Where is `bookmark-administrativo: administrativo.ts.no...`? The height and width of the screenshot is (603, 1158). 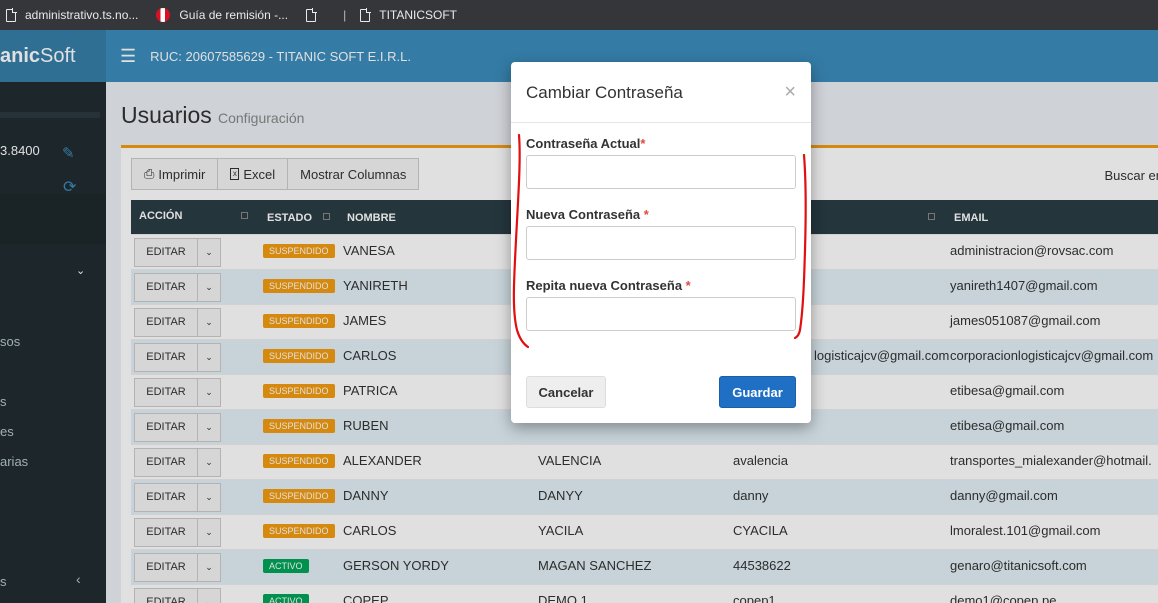 bookmark-administrativo: administrativo.ts.no... is located at coordinates (72, 14).